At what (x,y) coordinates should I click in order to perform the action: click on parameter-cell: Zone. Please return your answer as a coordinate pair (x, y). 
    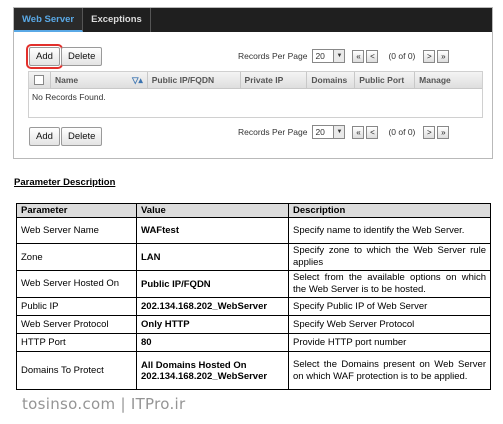
    Looking at the image, I should click on (76, 257).